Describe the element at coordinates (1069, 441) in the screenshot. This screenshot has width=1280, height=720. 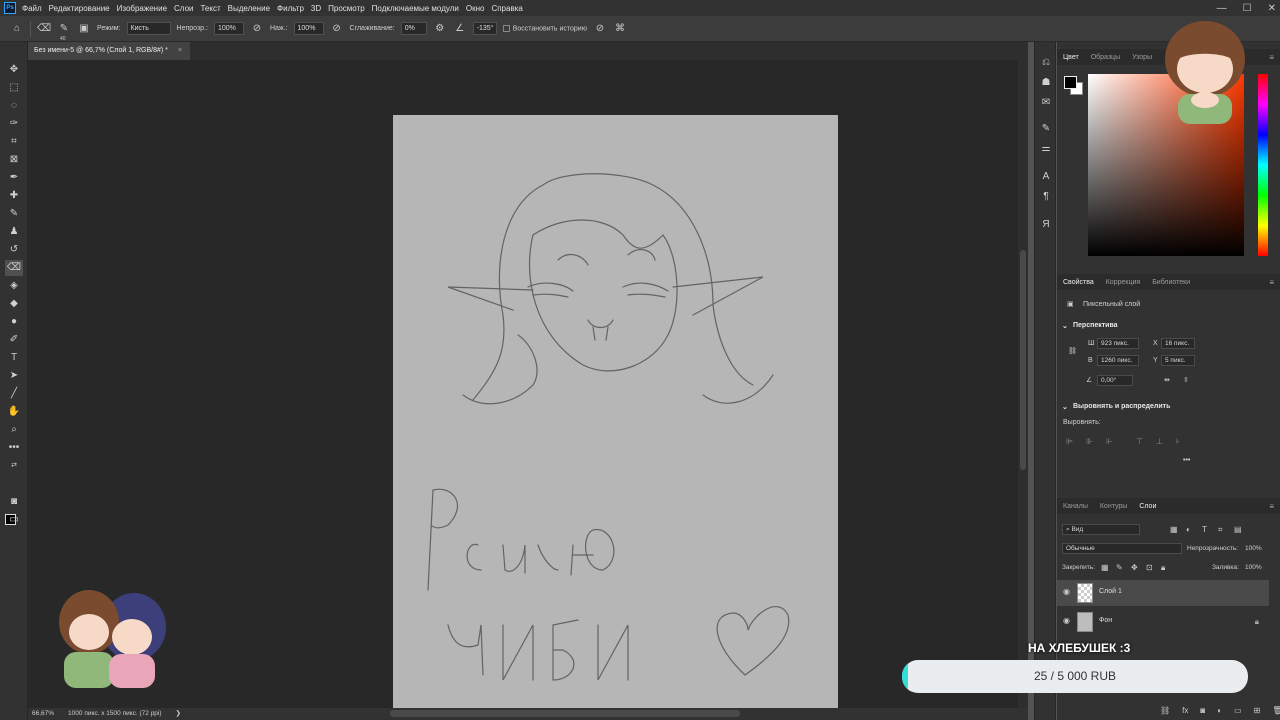
I see `align-left-icon: ⊫` at that location.